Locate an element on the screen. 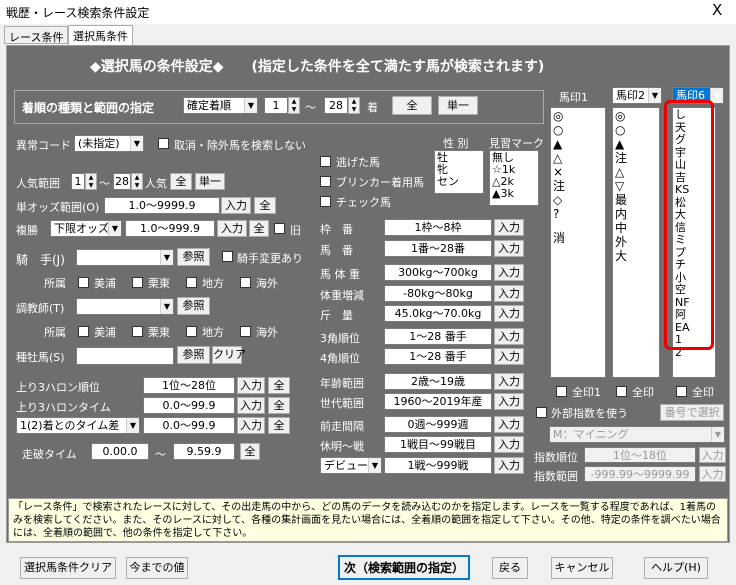 The image size is (736, 585). time-all-button: 全 is located at coordinates (250, 451).